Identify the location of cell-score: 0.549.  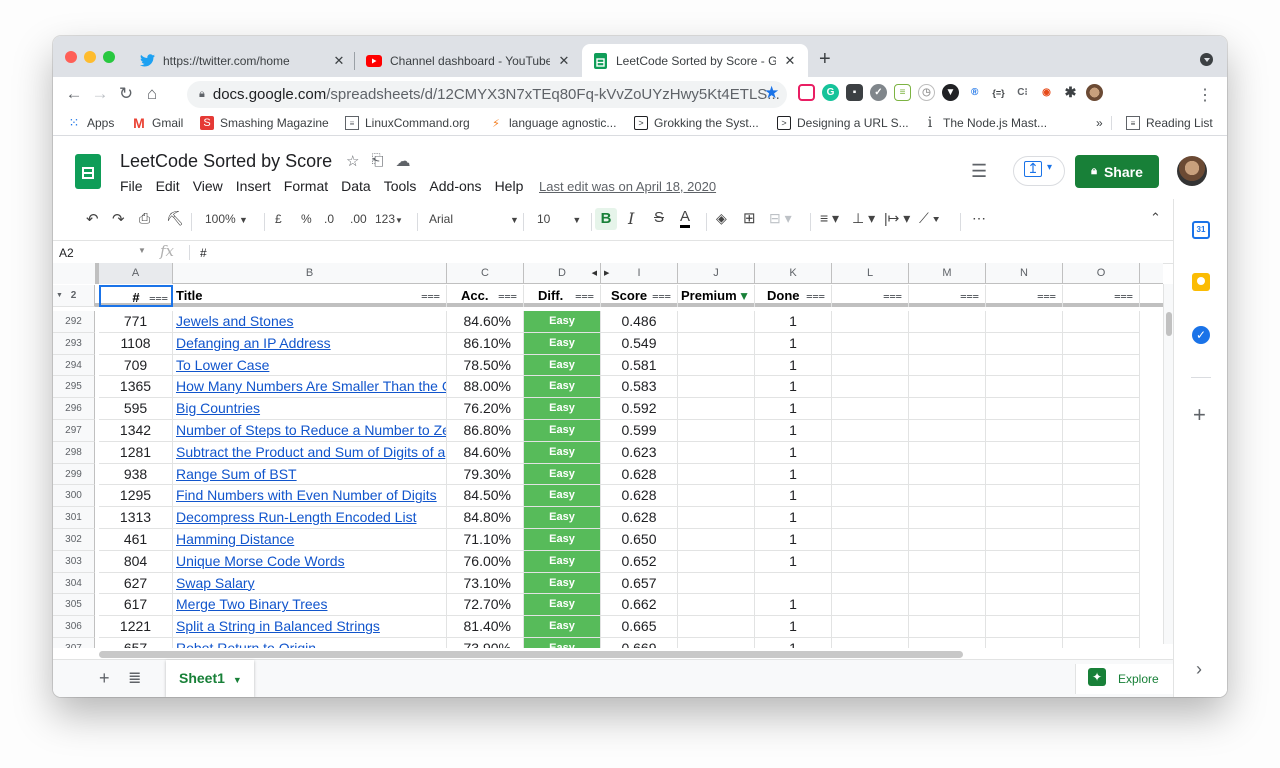
(639, 343).